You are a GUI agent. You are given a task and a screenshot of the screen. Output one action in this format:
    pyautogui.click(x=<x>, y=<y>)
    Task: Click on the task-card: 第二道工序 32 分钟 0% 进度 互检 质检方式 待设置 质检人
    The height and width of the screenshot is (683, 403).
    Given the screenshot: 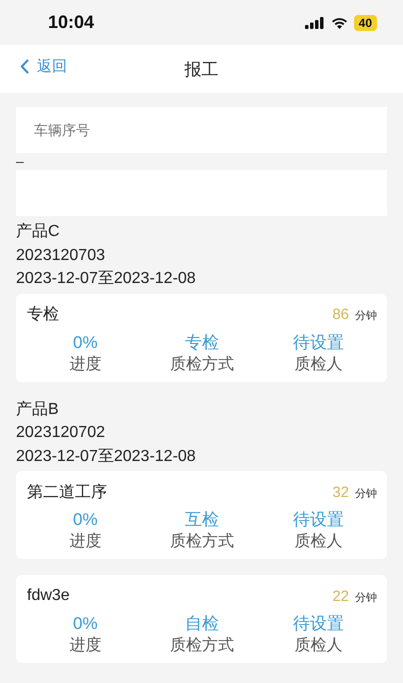 What is the action you would take?
    pyautogui.click(x=201, y=515)
    